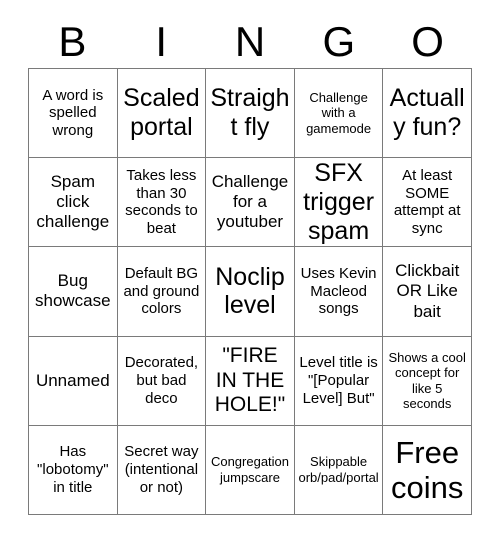 The width and height of the screenshot is (500, 544). I want to click on header-letter-o: O, so click(427, 41).